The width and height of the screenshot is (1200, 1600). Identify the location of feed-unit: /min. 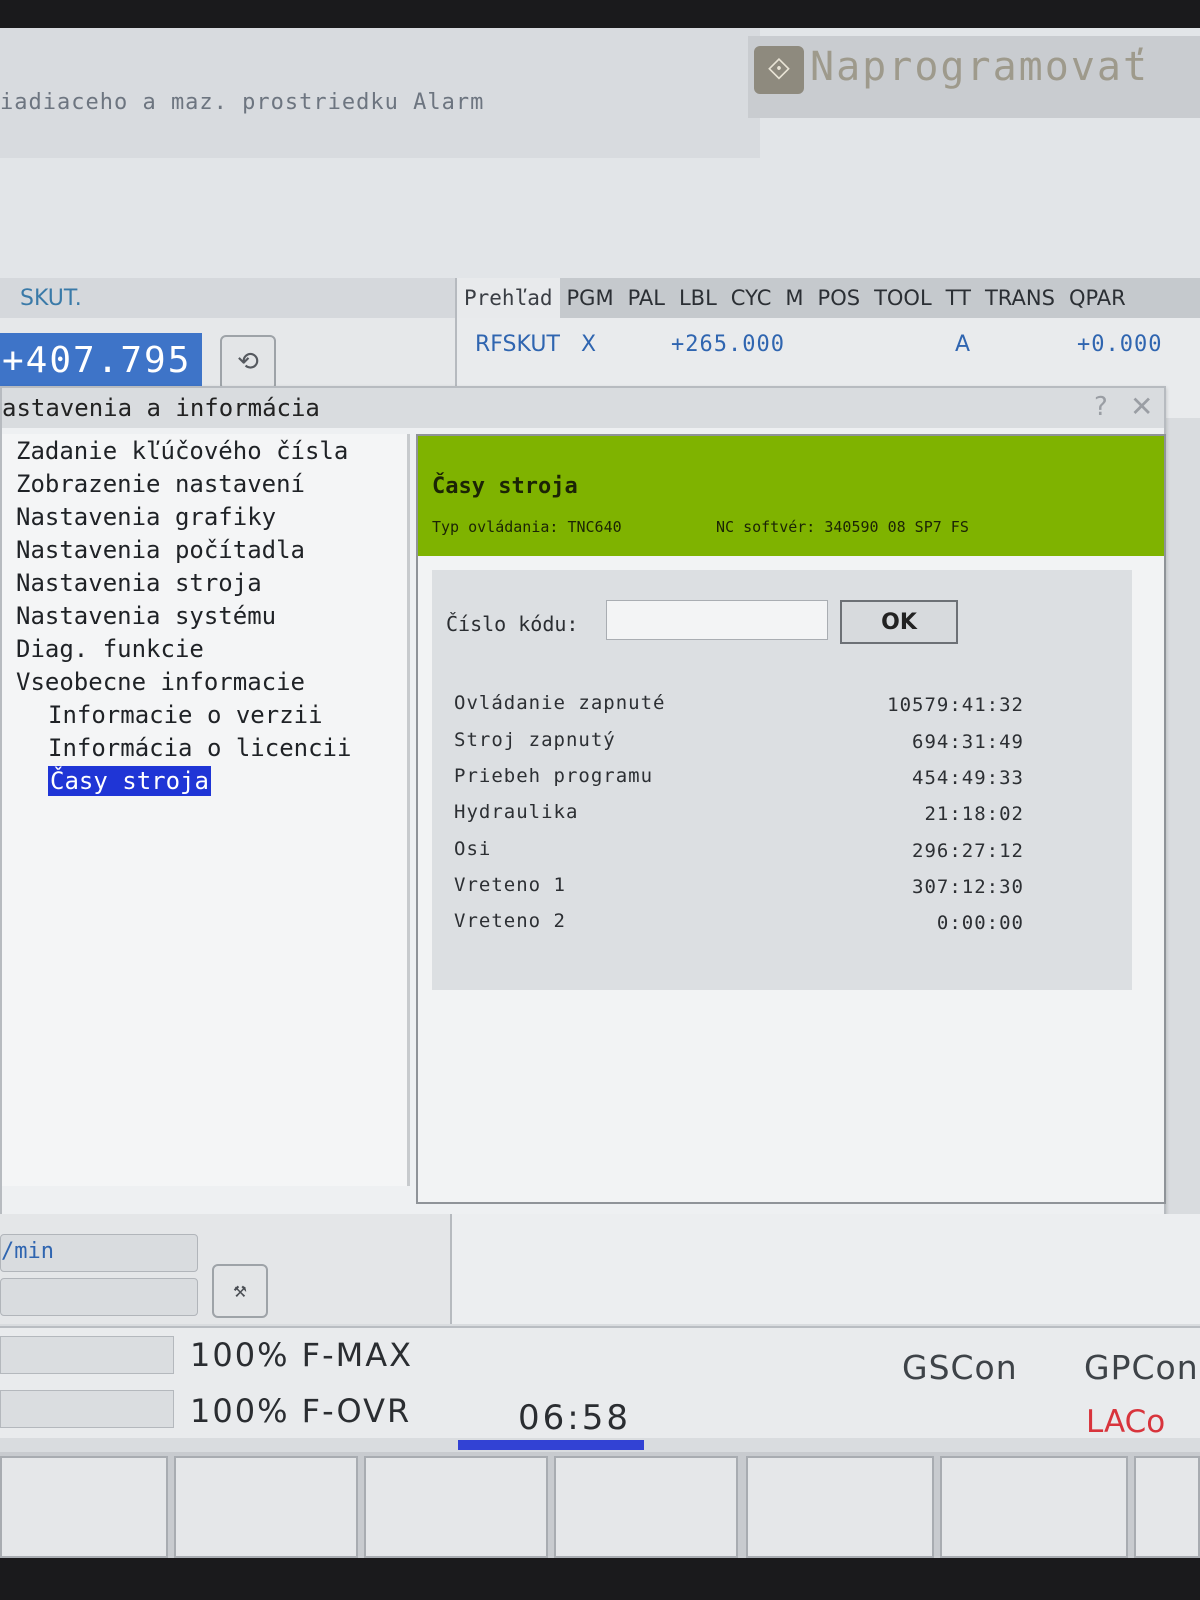
(27, 1251).